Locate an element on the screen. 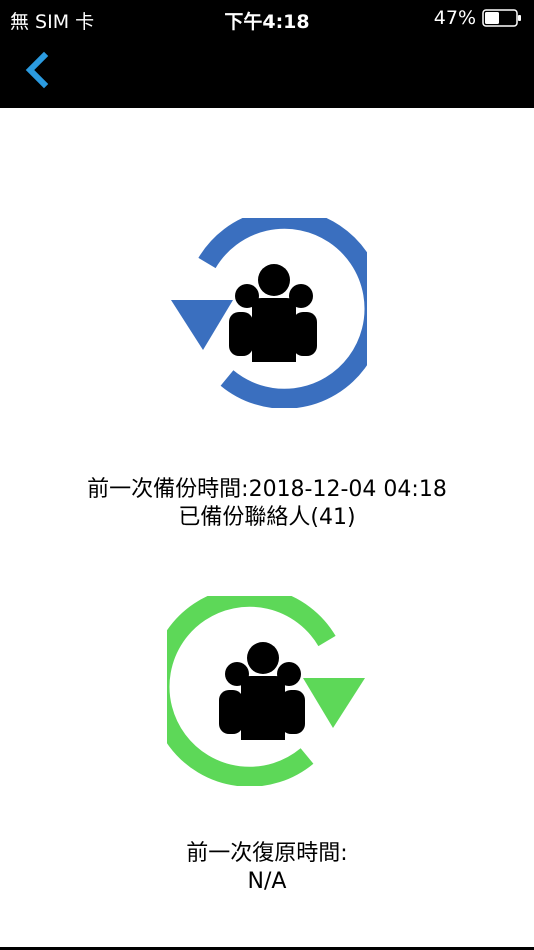 The height and width of the screenshot is (950, 534). status-bar: 無 SIM 卡 下午4:18 47% is located at coordinates (267, 19).